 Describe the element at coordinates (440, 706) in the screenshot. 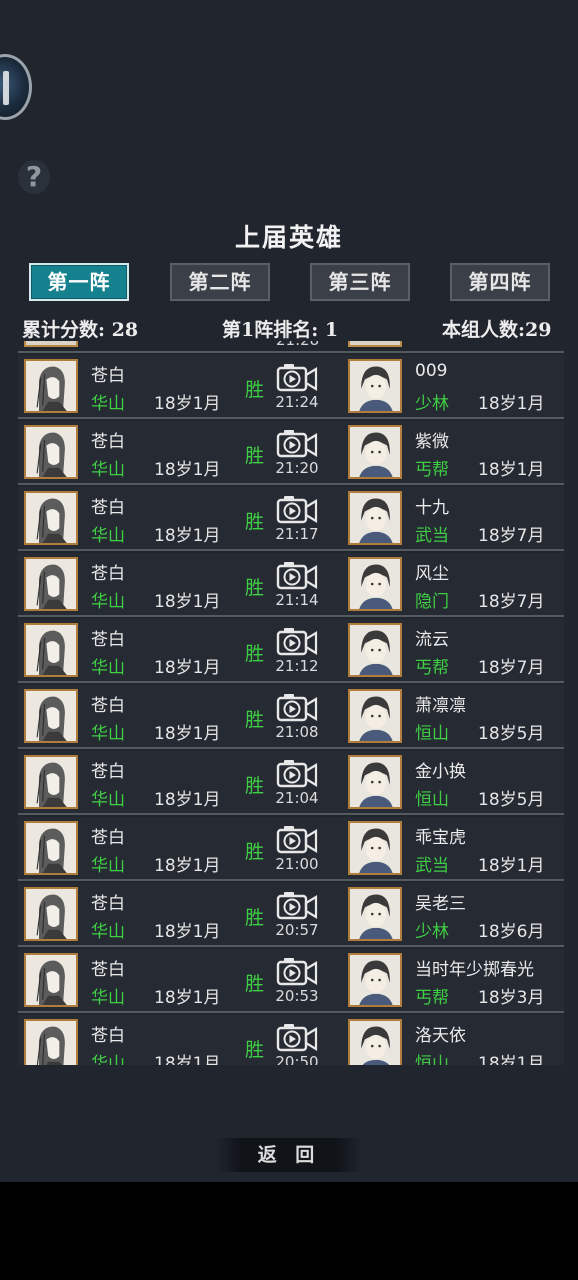

I see `opponent-name: 萧凛凛` at that location.